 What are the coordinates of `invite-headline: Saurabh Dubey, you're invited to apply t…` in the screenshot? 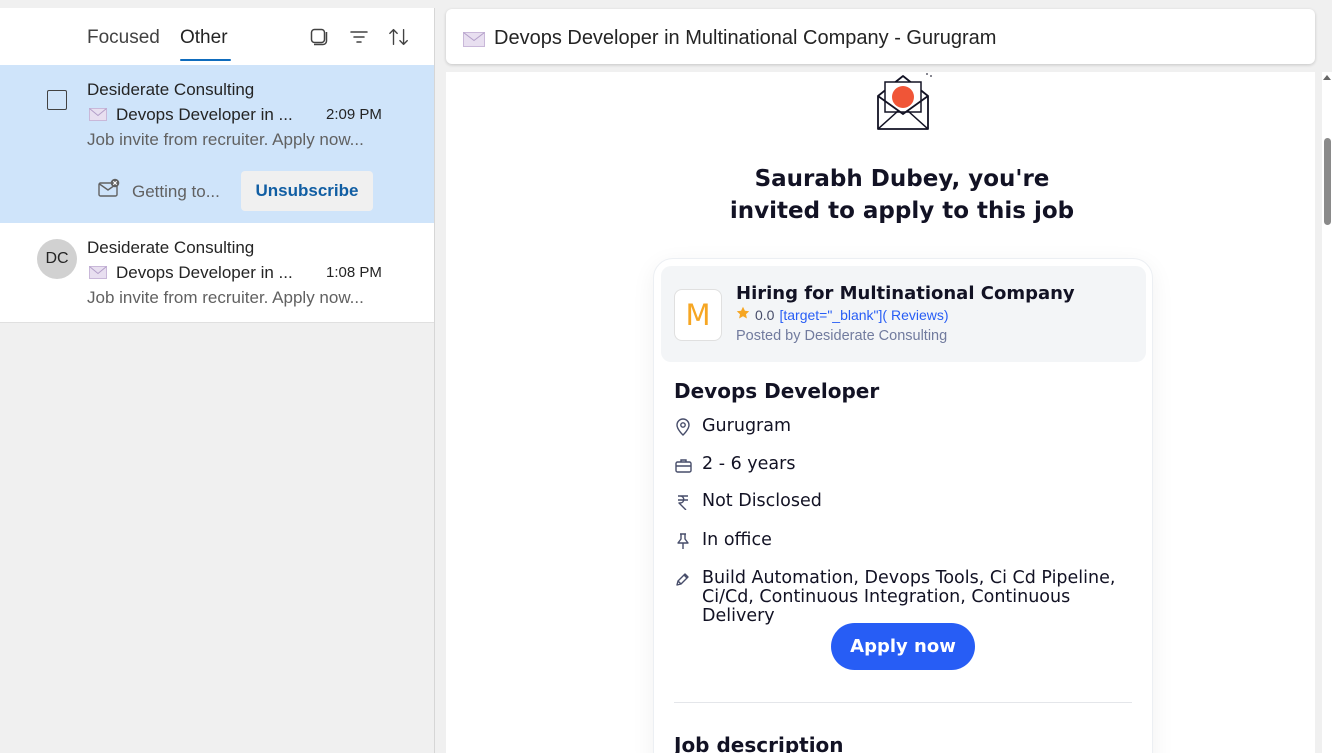 It's located at (880, 195).